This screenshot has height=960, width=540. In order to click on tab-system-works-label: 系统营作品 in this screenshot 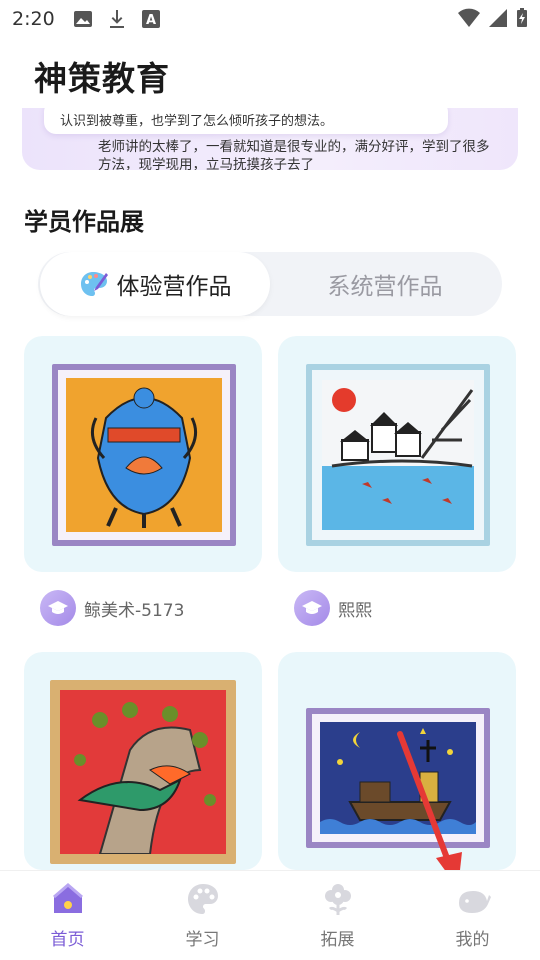, I will do `click(385, 287)`.